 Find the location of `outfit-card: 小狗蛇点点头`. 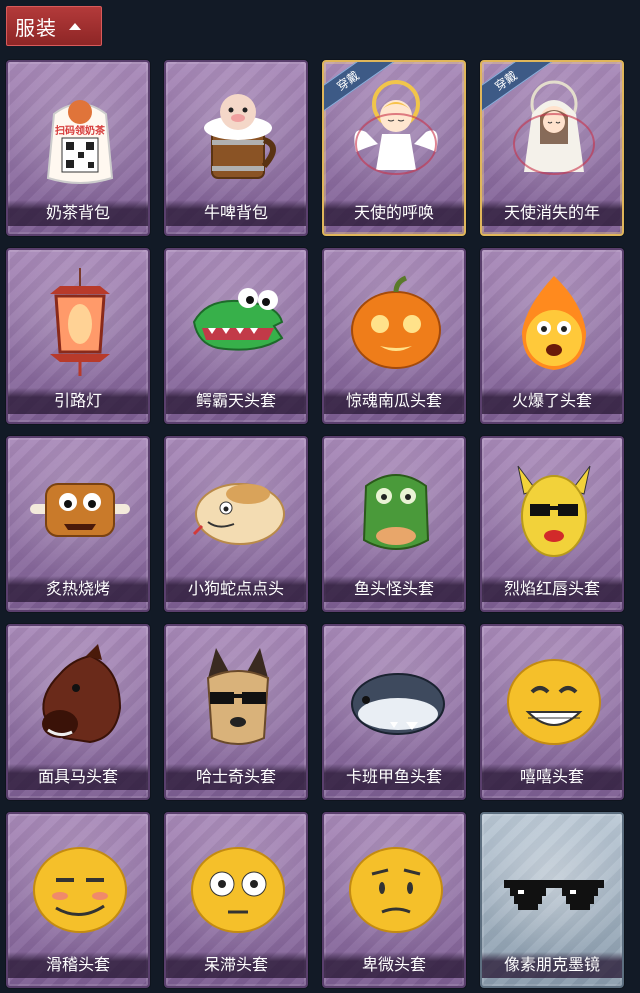

outfit-card: 小狗蛇点点头 is located at coordinates (236, 524).